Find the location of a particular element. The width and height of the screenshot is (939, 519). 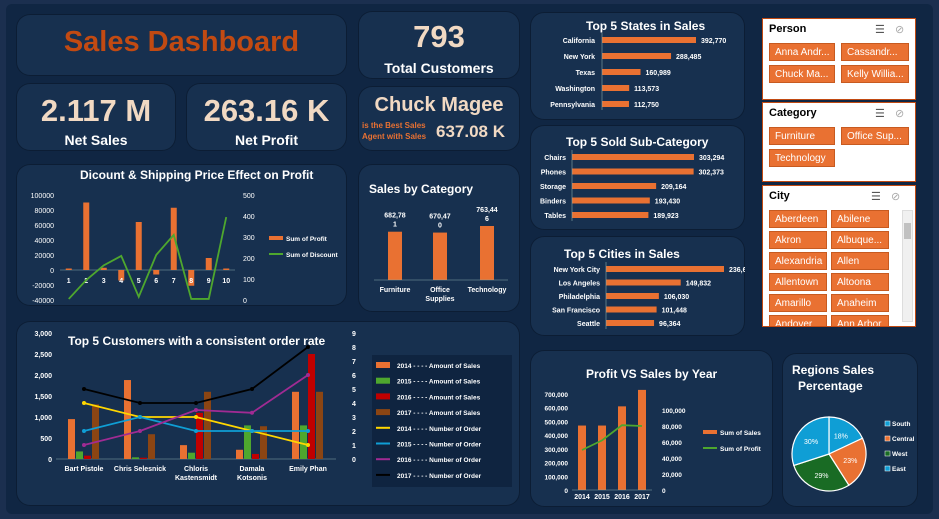

y-tick-label: 20000 is located at coordinates (45, 256).